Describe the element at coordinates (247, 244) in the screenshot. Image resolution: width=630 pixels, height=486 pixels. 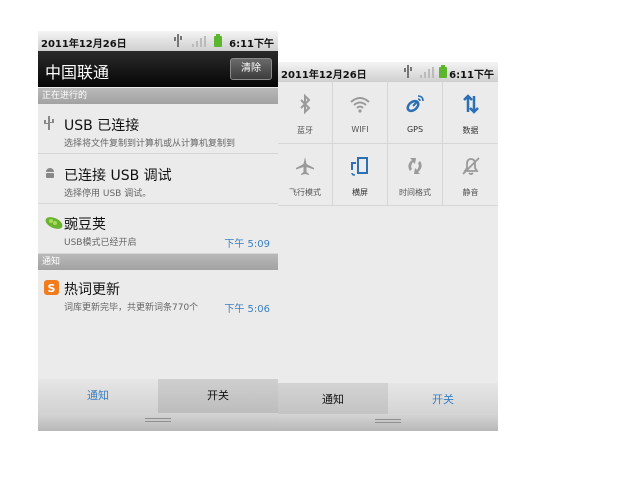
I see `notification-time: 下午 5:09` at that location.